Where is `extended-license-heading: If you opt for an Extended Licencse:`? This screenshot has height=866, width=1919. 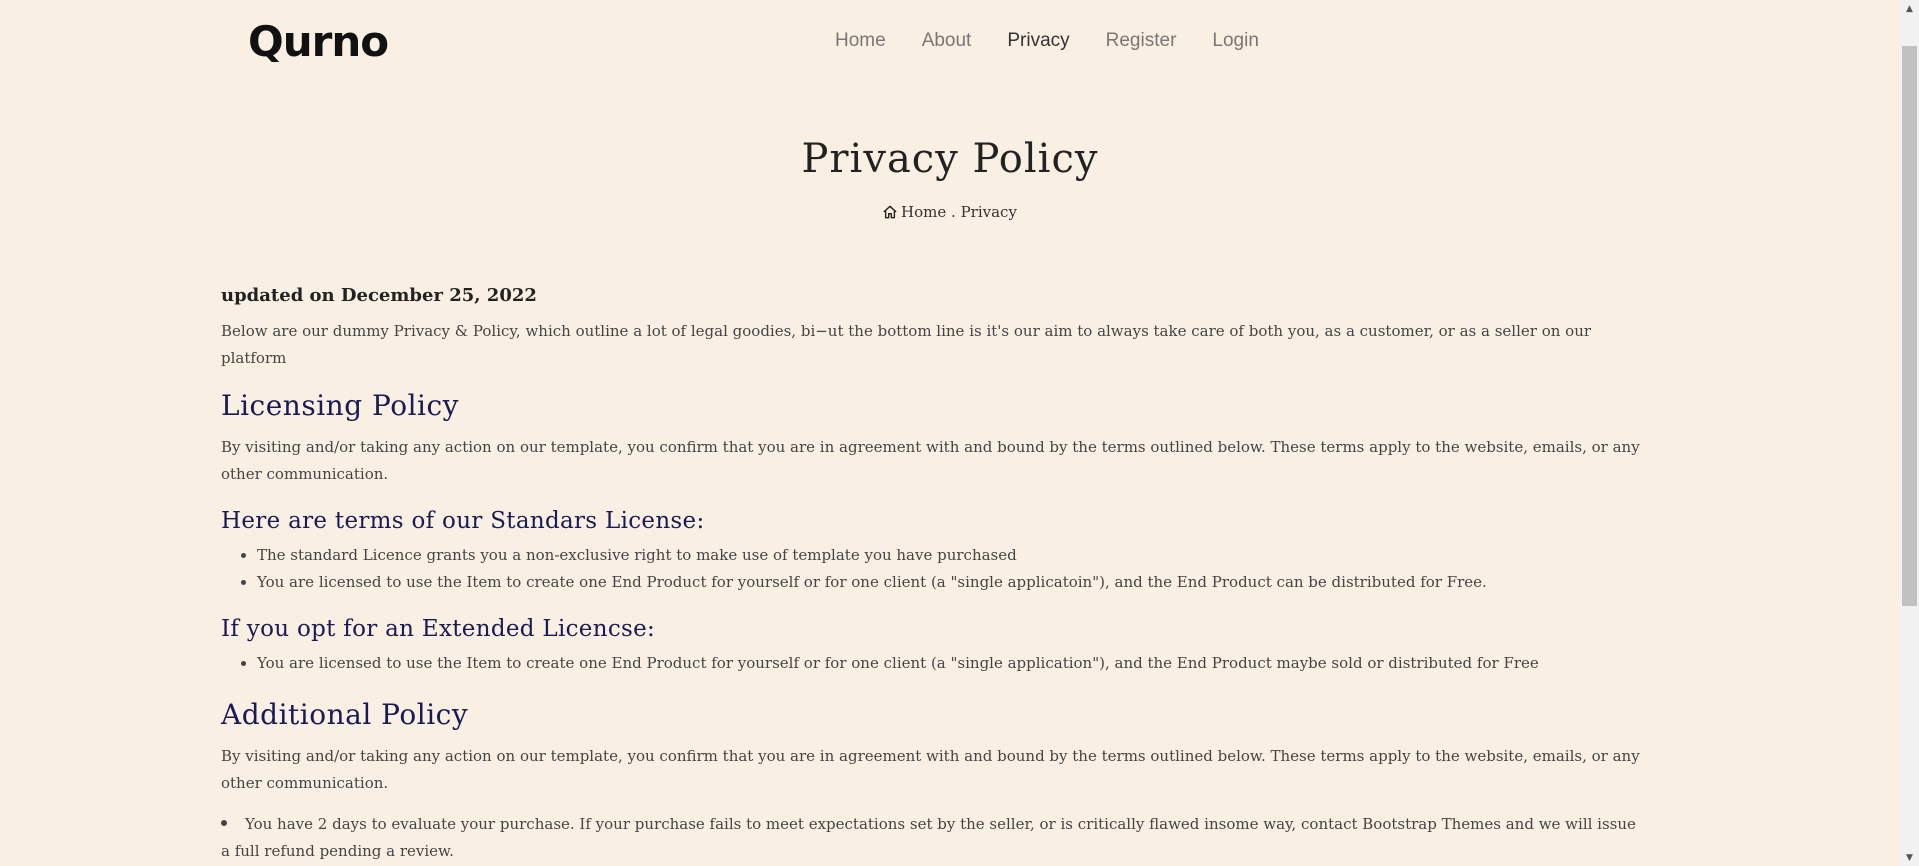
extended-license-heading: If you opt for an Extended Licencse: is located at coordinates (438, 629).